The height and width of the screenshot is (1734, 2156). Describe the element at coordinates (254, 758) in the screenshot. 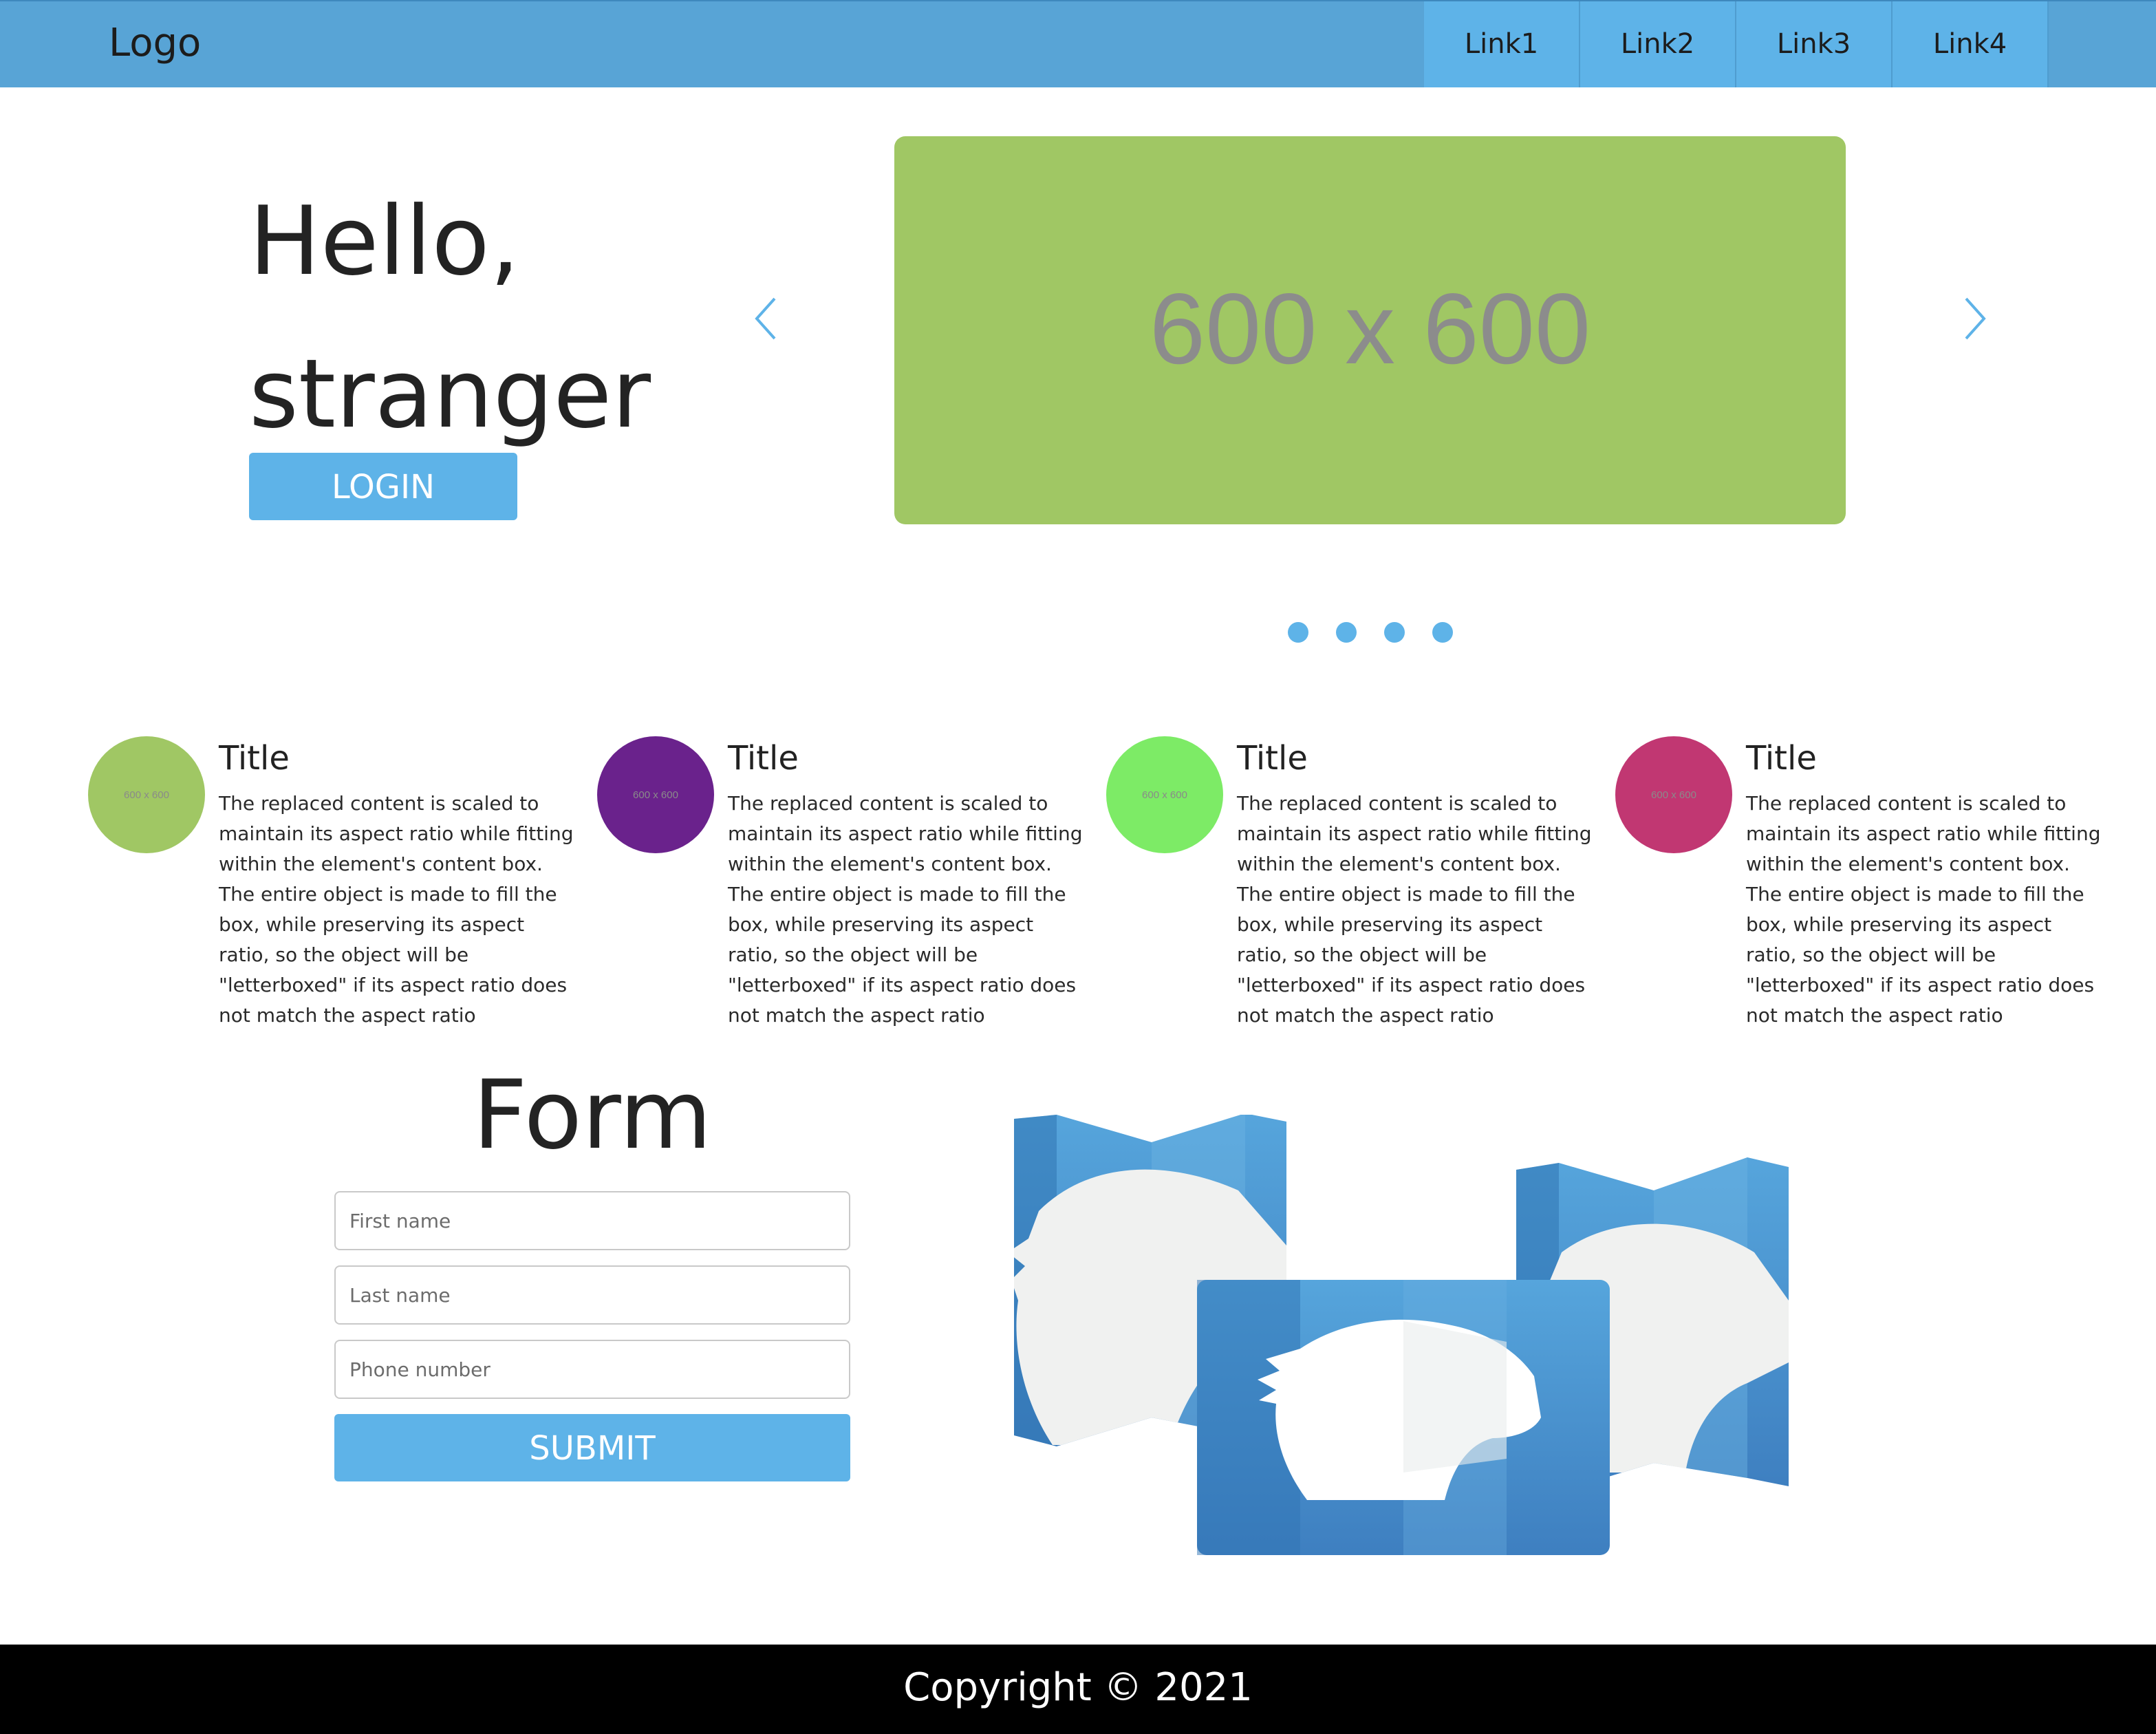

I see `feature-title-1: Title` at that location.